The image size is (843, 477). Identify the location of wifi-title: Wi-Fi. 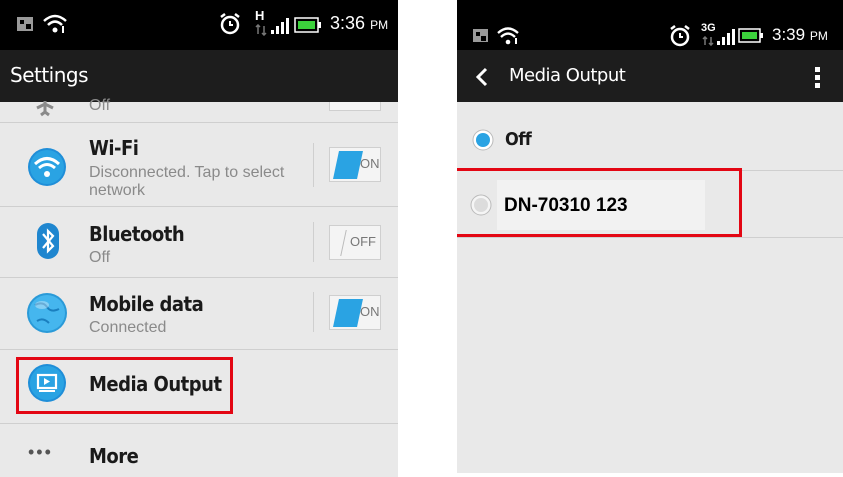
(114, 148).